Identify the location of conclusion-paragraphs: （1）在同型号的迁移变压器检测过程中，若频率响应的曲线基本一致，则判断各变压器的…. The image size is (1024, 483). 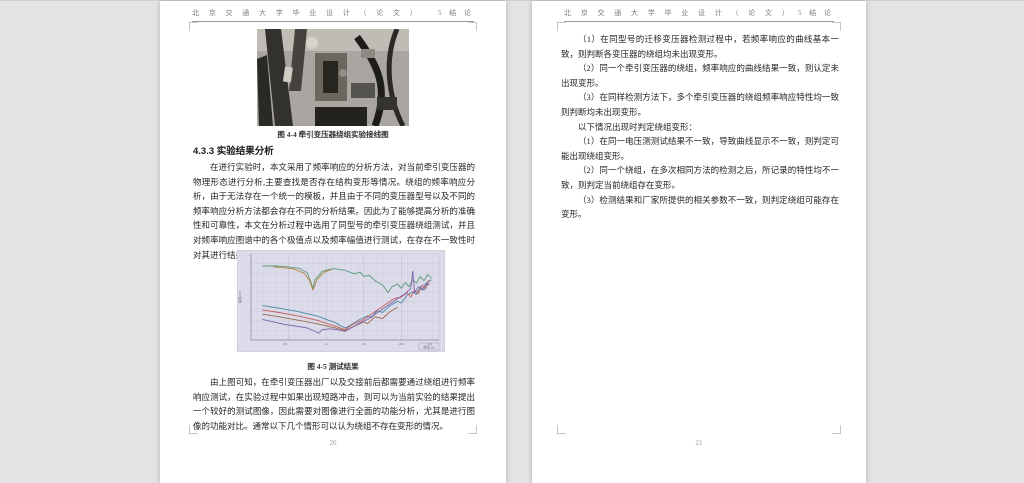
(700, 127).